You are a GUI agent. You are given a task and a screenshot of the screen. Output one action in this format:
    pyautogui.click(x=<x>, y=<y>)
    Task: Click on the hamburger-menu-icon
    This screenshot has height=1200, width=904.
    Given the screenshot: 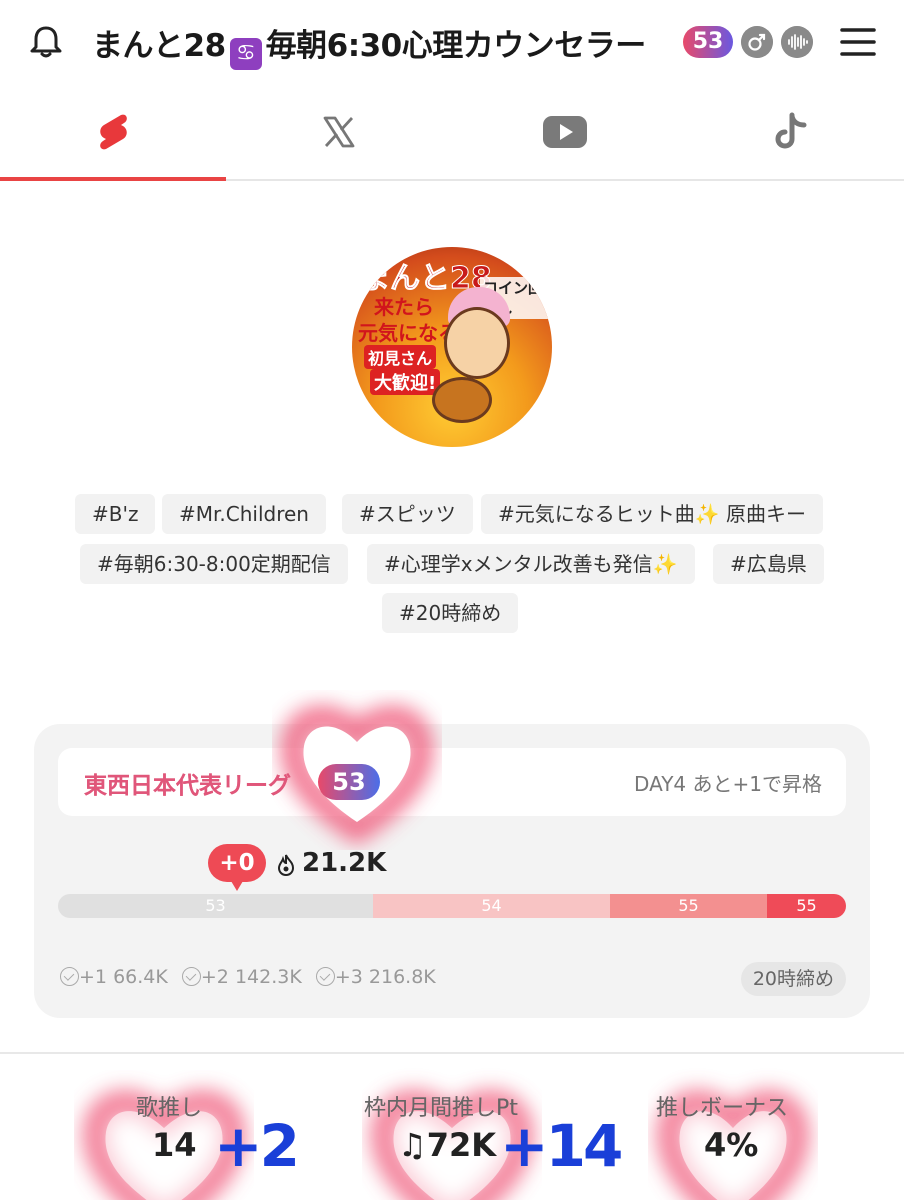 What is the action you would take?
    pyautogui.click(x=858, y=42)
    